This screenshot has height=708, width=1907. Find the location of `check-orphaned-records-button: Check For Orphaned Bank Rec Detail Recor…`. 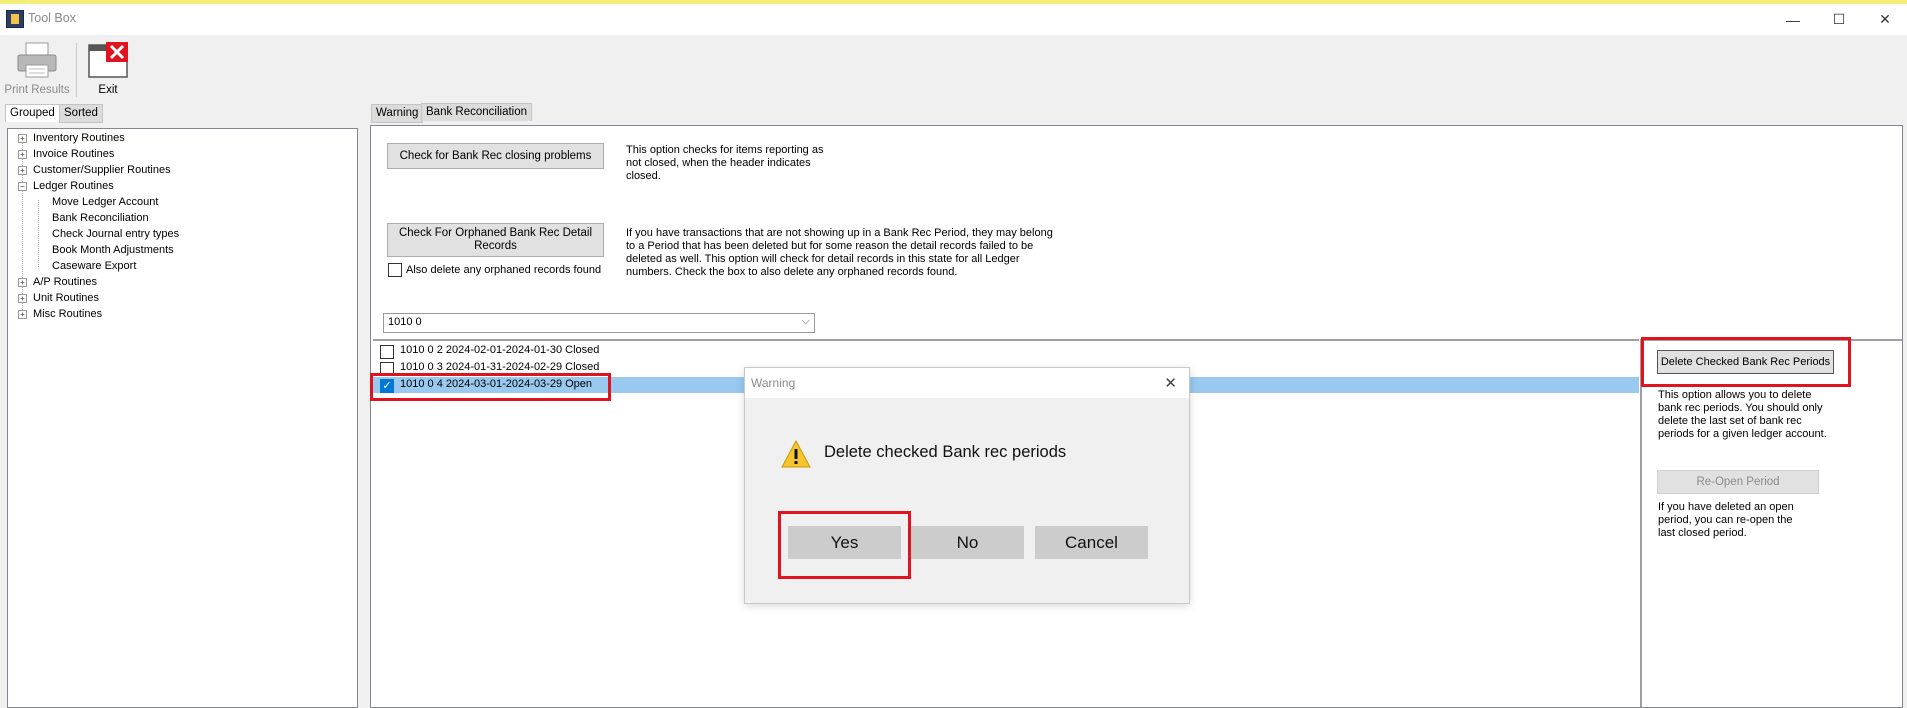

check-orphaned-records-button: Check For Orphaned Bank Rec Detail Recor… is located at coordinates (495, 240).